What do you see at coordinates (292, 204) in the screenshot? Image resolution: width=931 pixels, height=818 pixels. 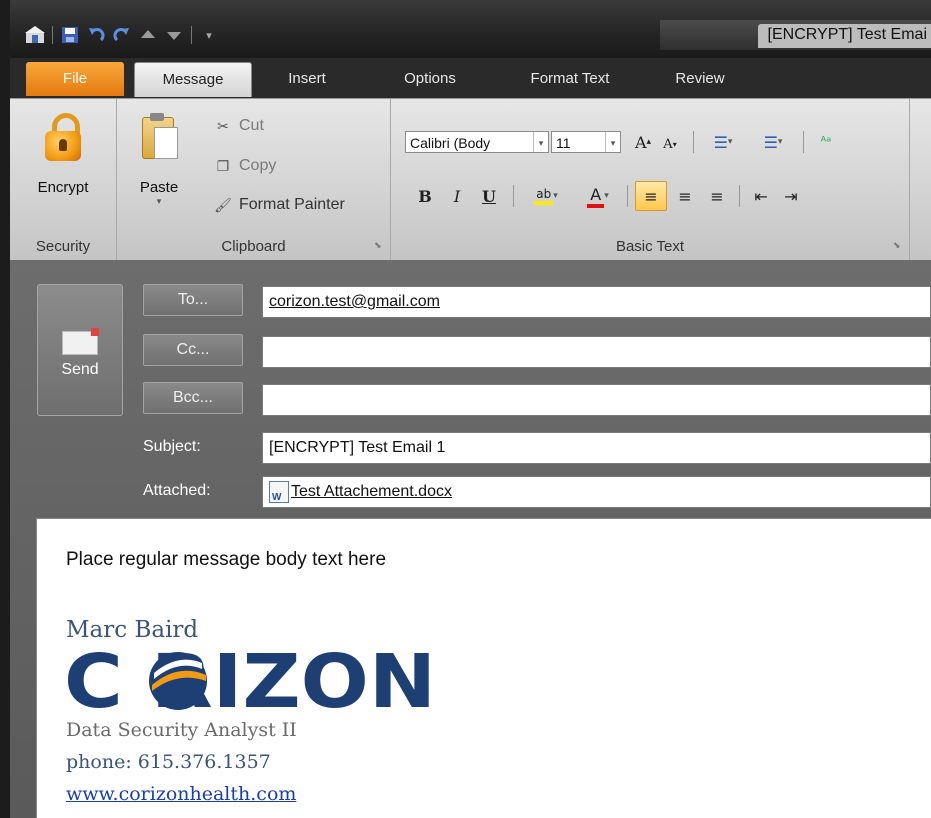 I see `format-painter-label: Format Painter` at bounding box center [292, 204].